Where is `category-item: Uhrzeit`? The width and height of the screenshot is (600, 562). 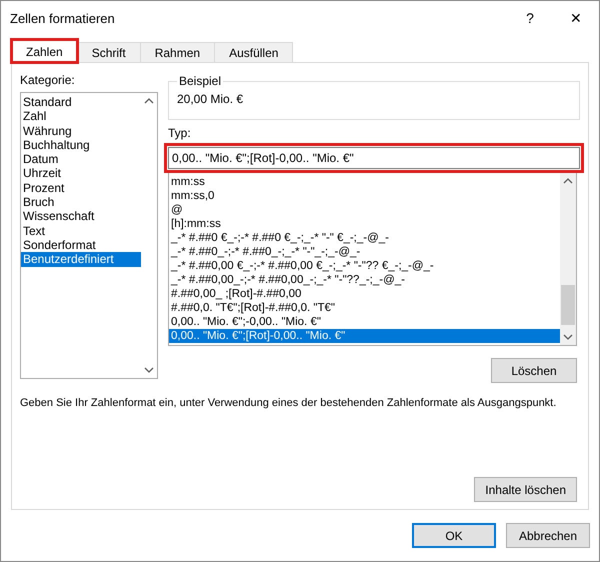
category-item: Uhrzeit is located at coordinates (81, 173).